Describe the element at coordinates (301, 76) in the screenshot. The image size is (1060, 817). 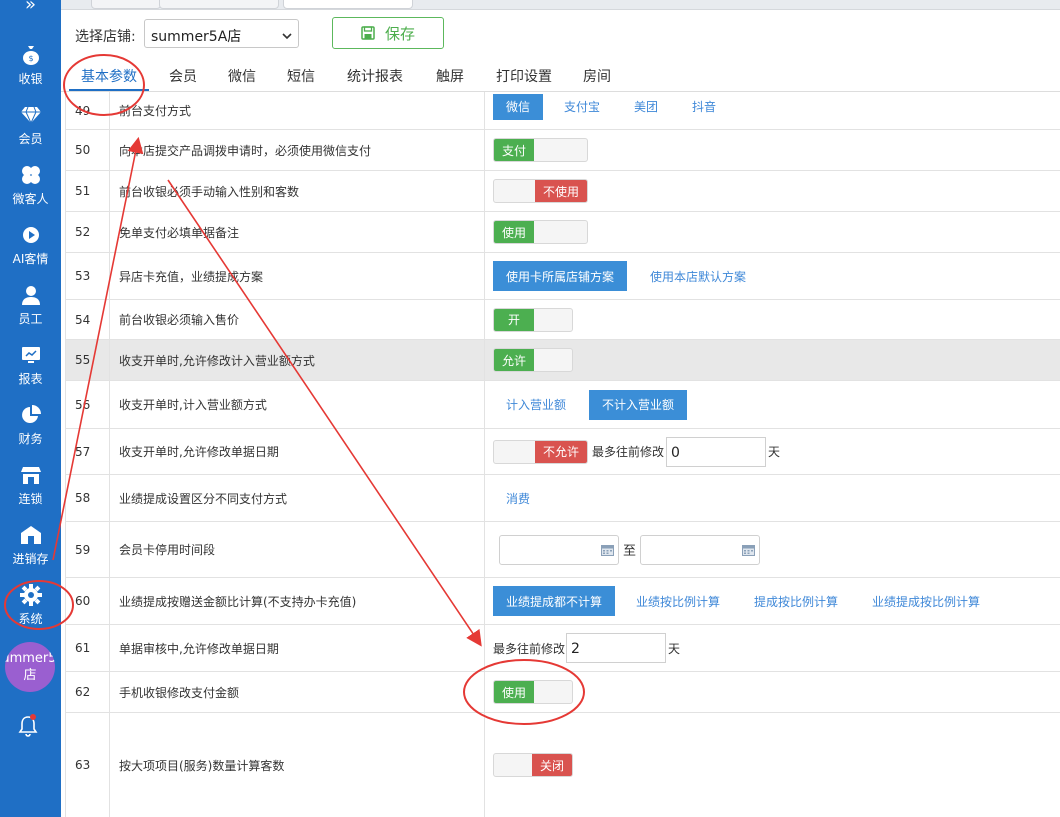
I see `tab-sms: 短信` at that location.